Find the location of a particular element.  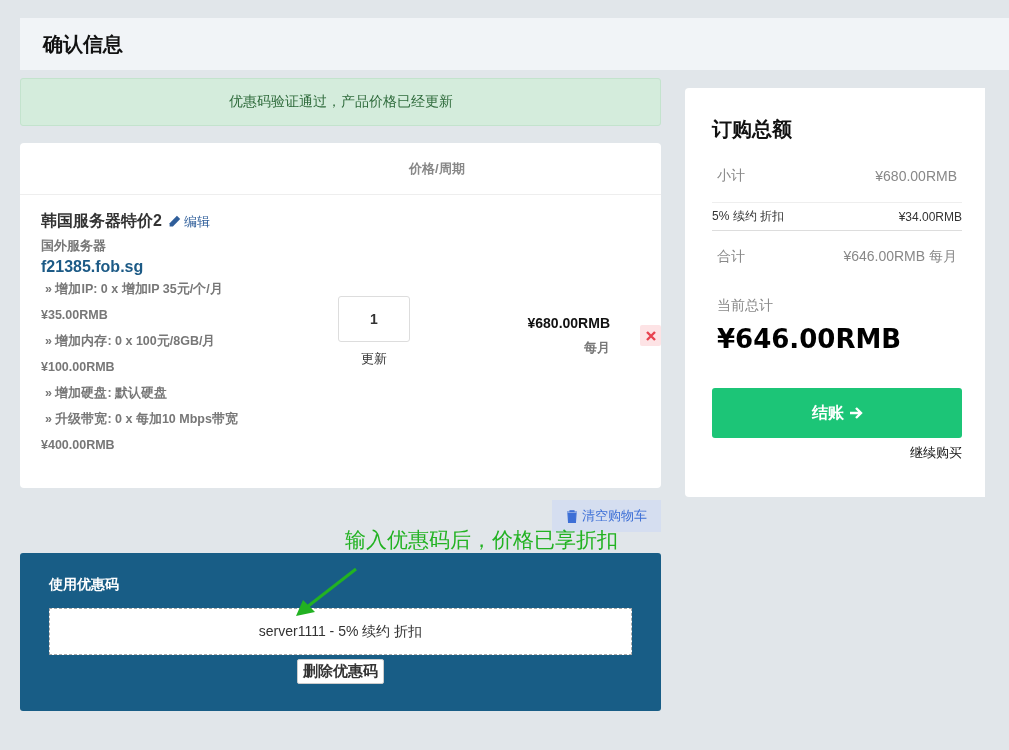

summary-label: 小计 is located at coordinates (731, 176).